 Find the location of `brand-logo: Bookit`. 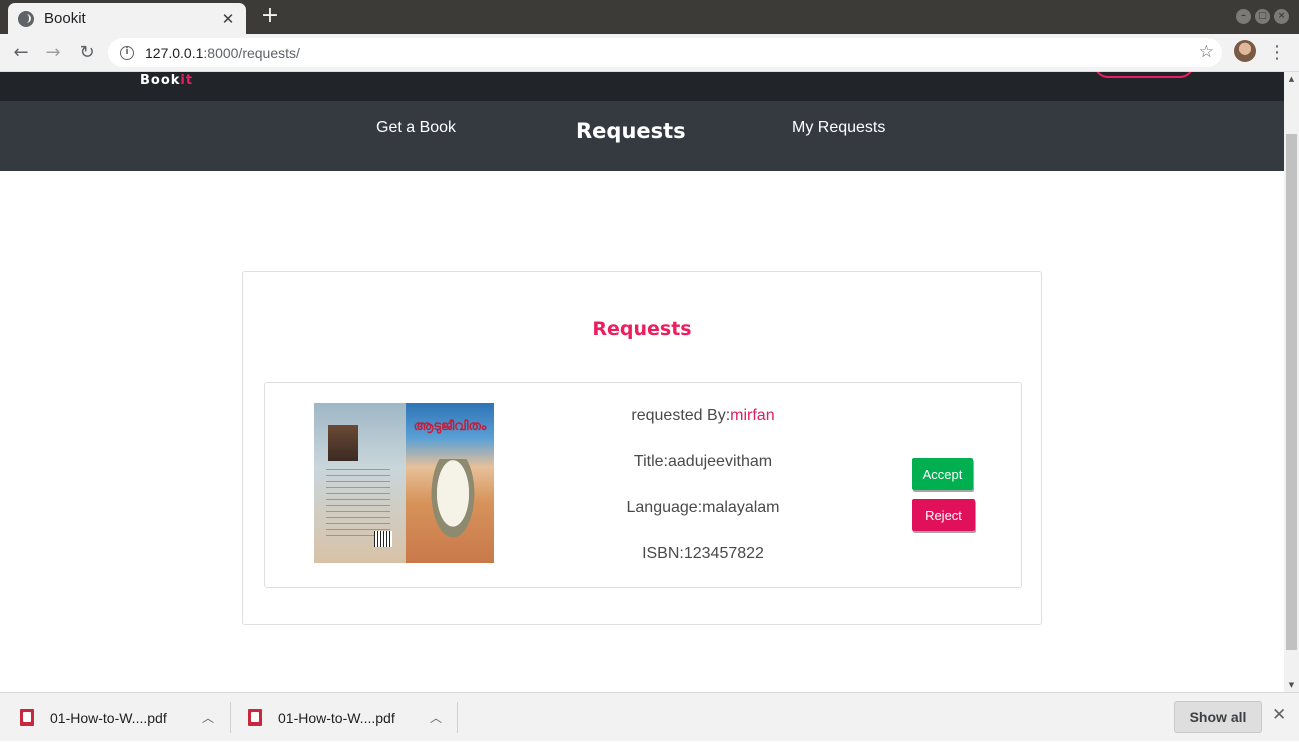

brand-logo: Bookit is located at coordinates (166, 80).